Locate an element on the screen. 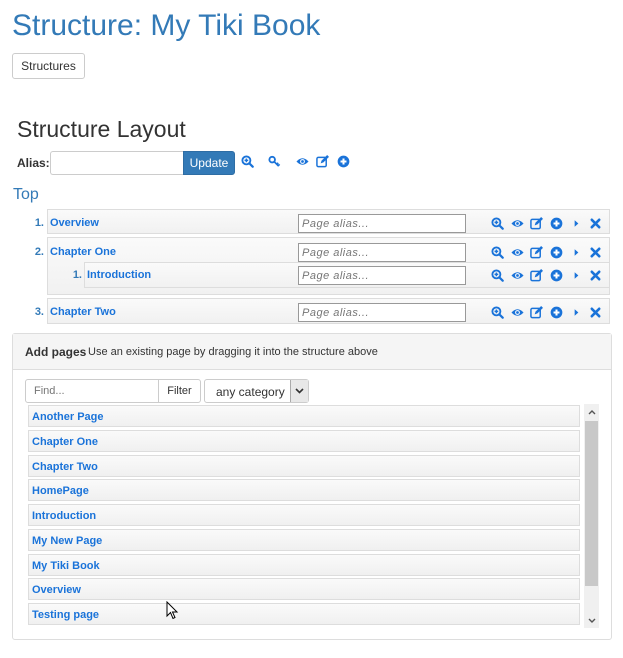  page-list-item-label: Introduction is located at coordinates (64, 516).